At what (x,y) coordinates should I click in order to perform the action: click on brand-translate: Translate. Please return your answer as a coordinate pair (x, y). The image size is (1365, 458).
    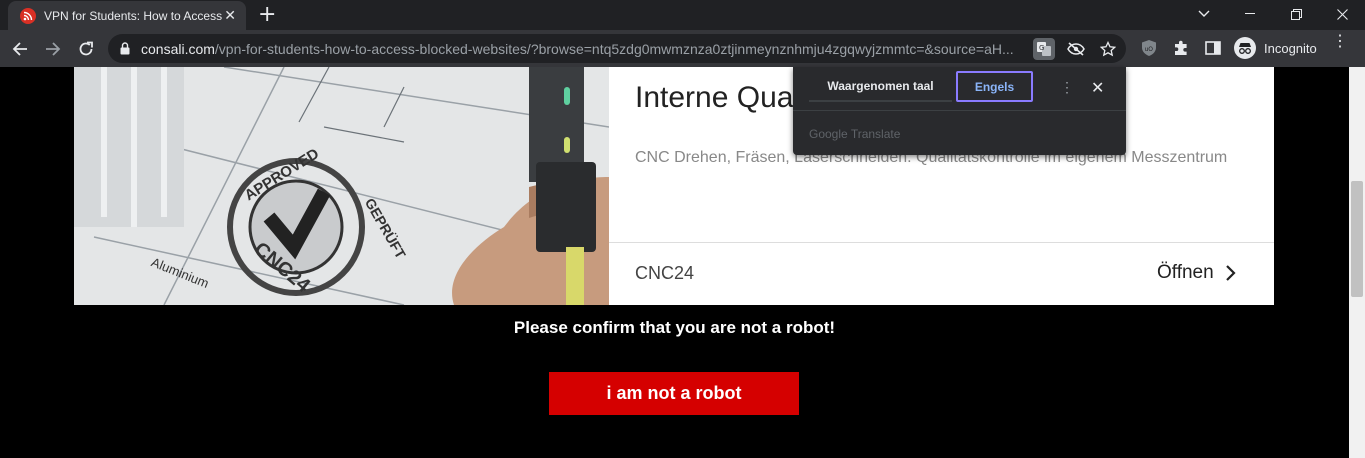
    Looking at the image, I should click on (875, 134).